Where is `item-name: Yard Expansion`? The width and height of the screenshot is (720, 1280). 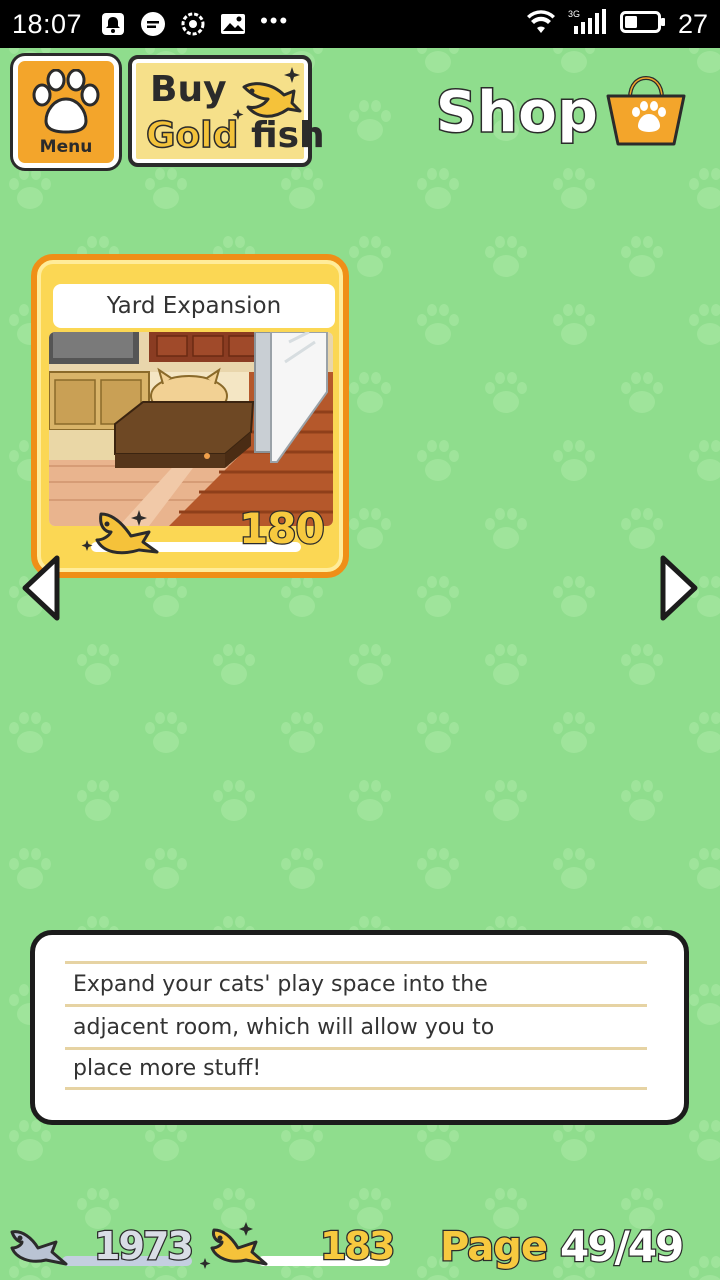 item-name: Yard Expansion is located at coordinates (194, 306).